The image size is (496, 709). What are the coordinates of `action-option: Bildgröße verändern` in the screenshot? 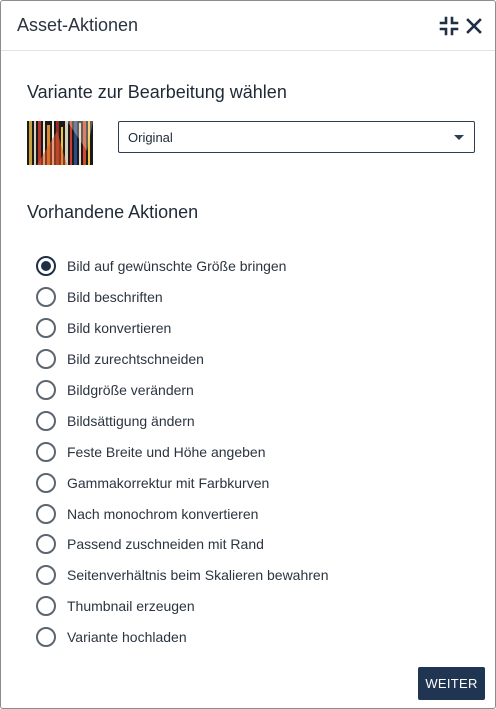 It's located at (256, 390).